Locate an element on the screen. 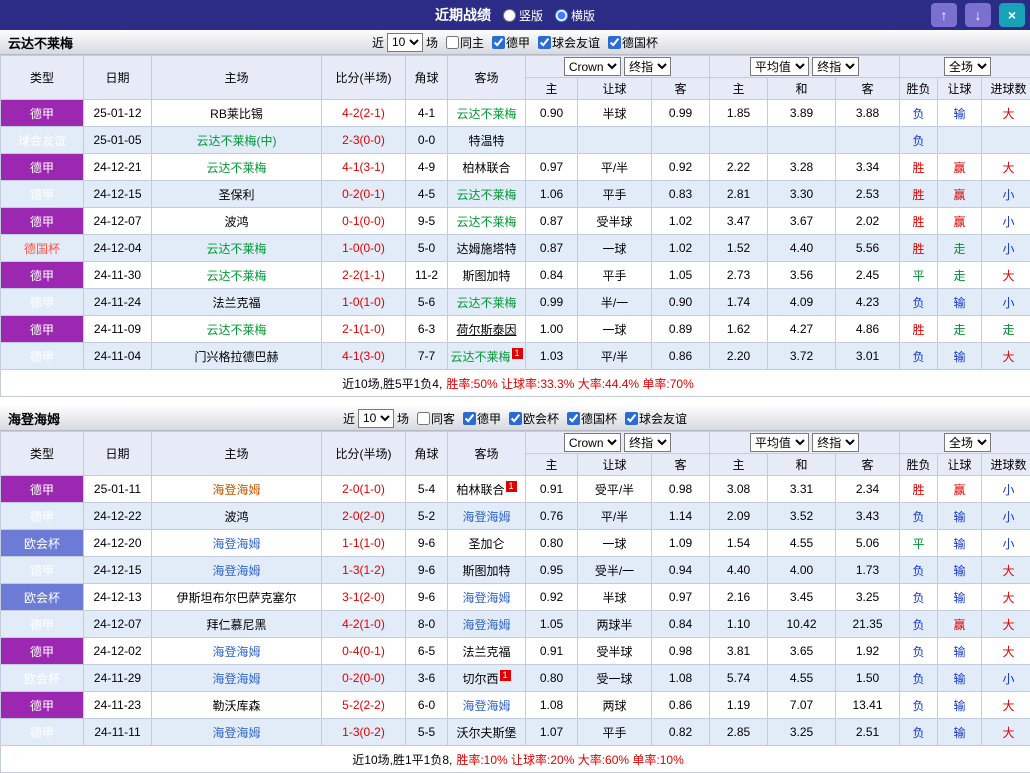  filter-checkbox: 同客 is located at coordinates (436, 418).